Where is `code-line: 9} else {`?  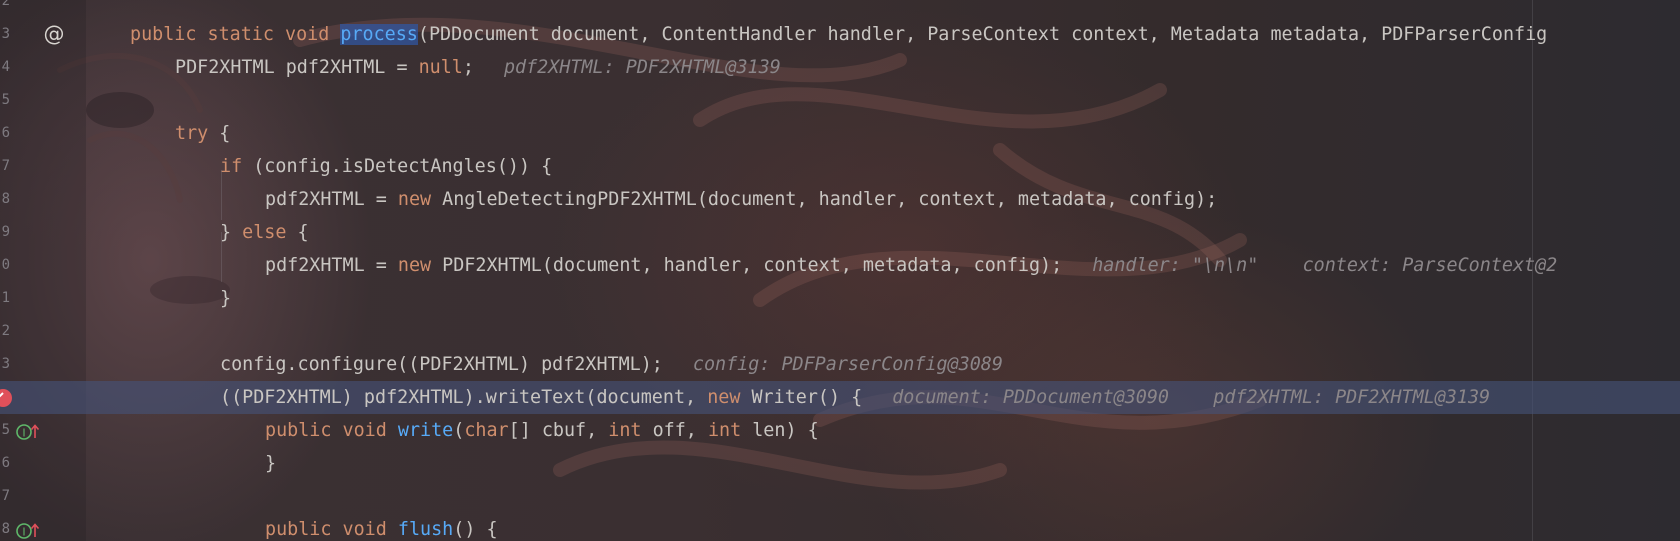 code-line: 9} else { is located at coordinates (840, 232).